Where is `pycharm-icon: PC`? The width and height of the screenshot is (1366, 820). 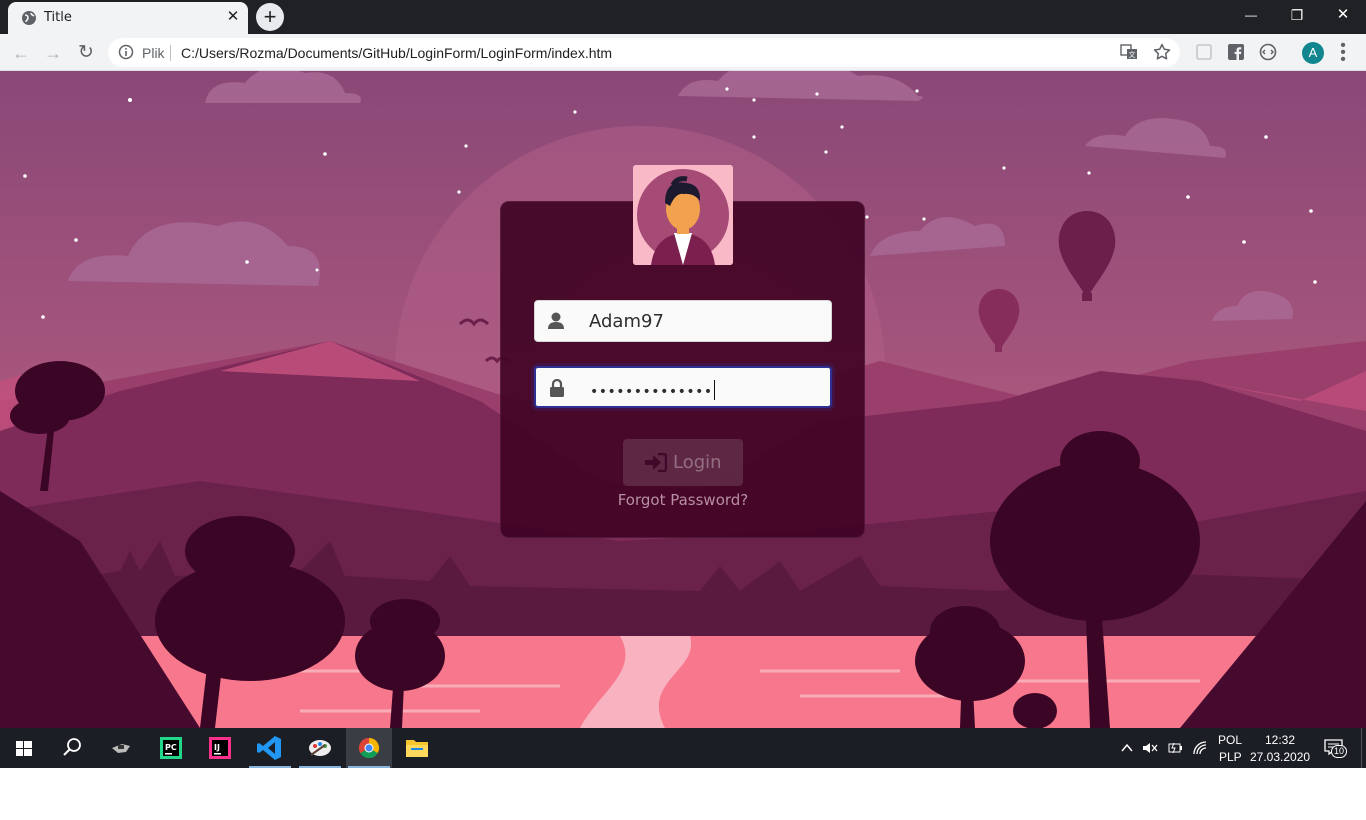
pycharm-icon: PC is located at coordinates (171, 748).